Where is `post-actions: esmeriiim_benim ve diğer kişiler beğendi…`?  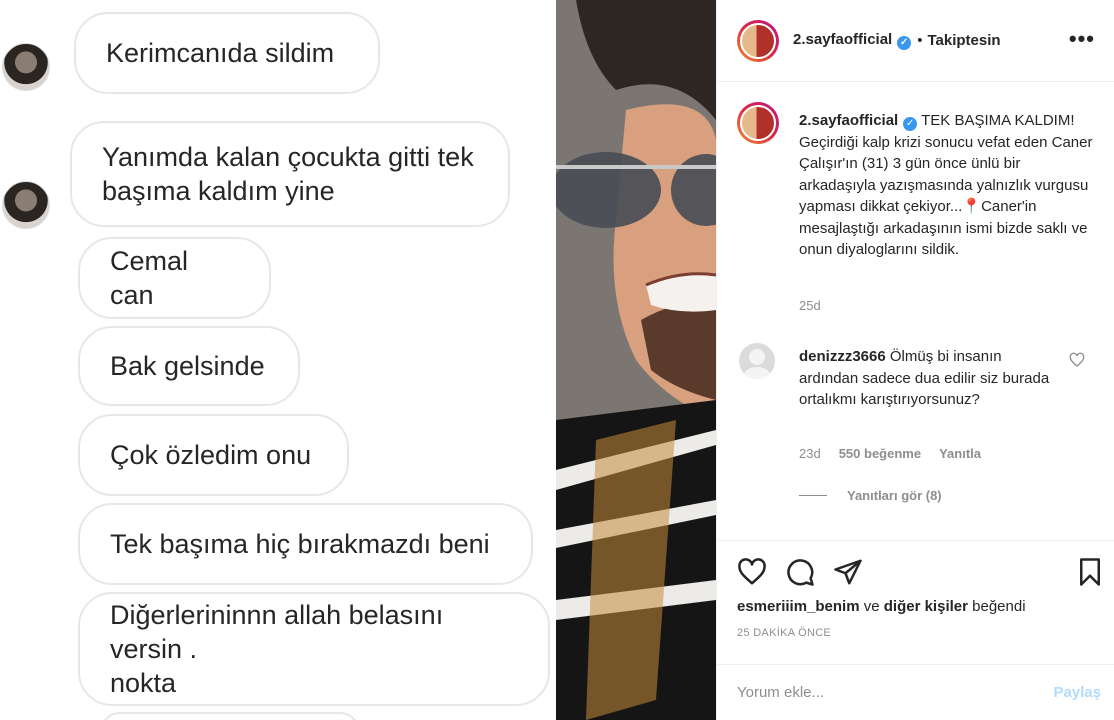
post-actions: esmeriiim_benim ve diğer kişiler beğendi… is located at coordinates (915, 610).